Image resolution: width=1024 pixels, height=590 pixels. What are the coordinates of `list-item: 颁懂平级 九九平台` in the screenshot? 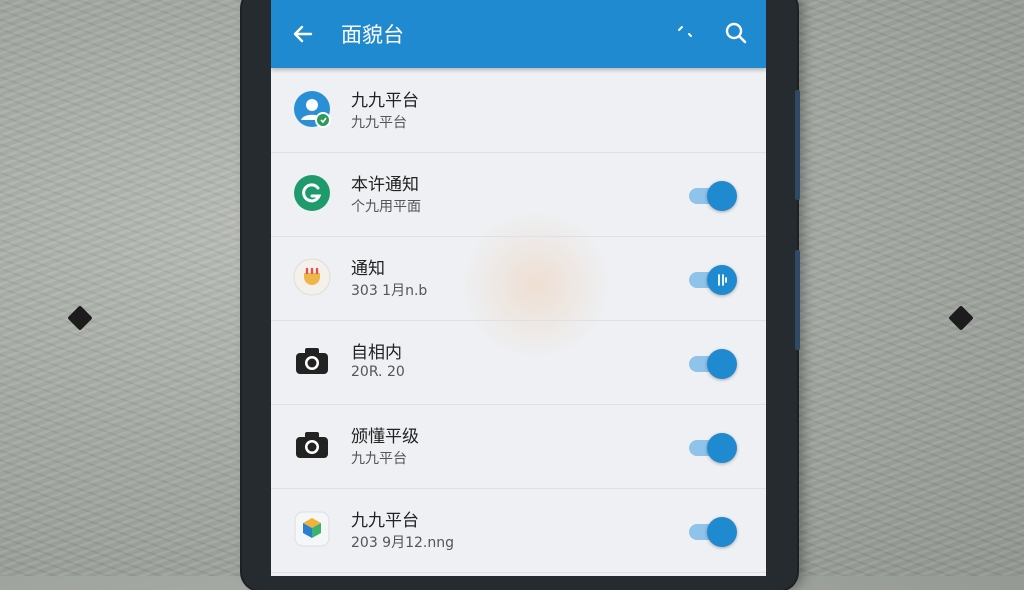 It's located at (518, 446).